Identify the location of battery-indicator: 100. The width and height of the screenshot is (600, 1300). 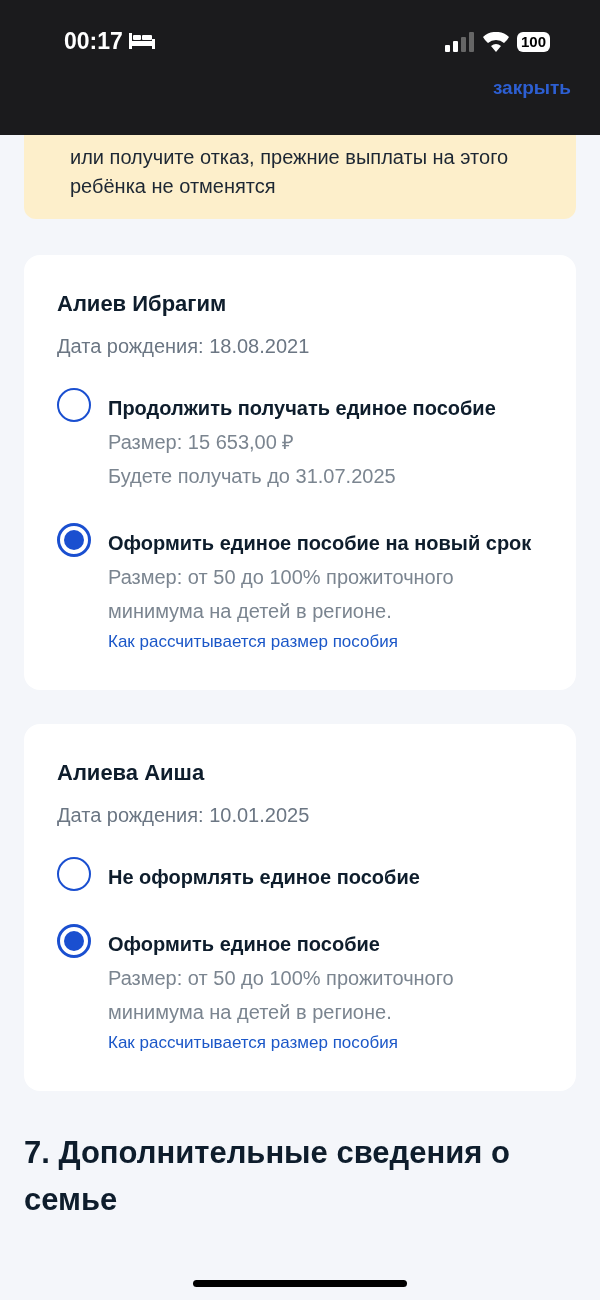
(533, 41).